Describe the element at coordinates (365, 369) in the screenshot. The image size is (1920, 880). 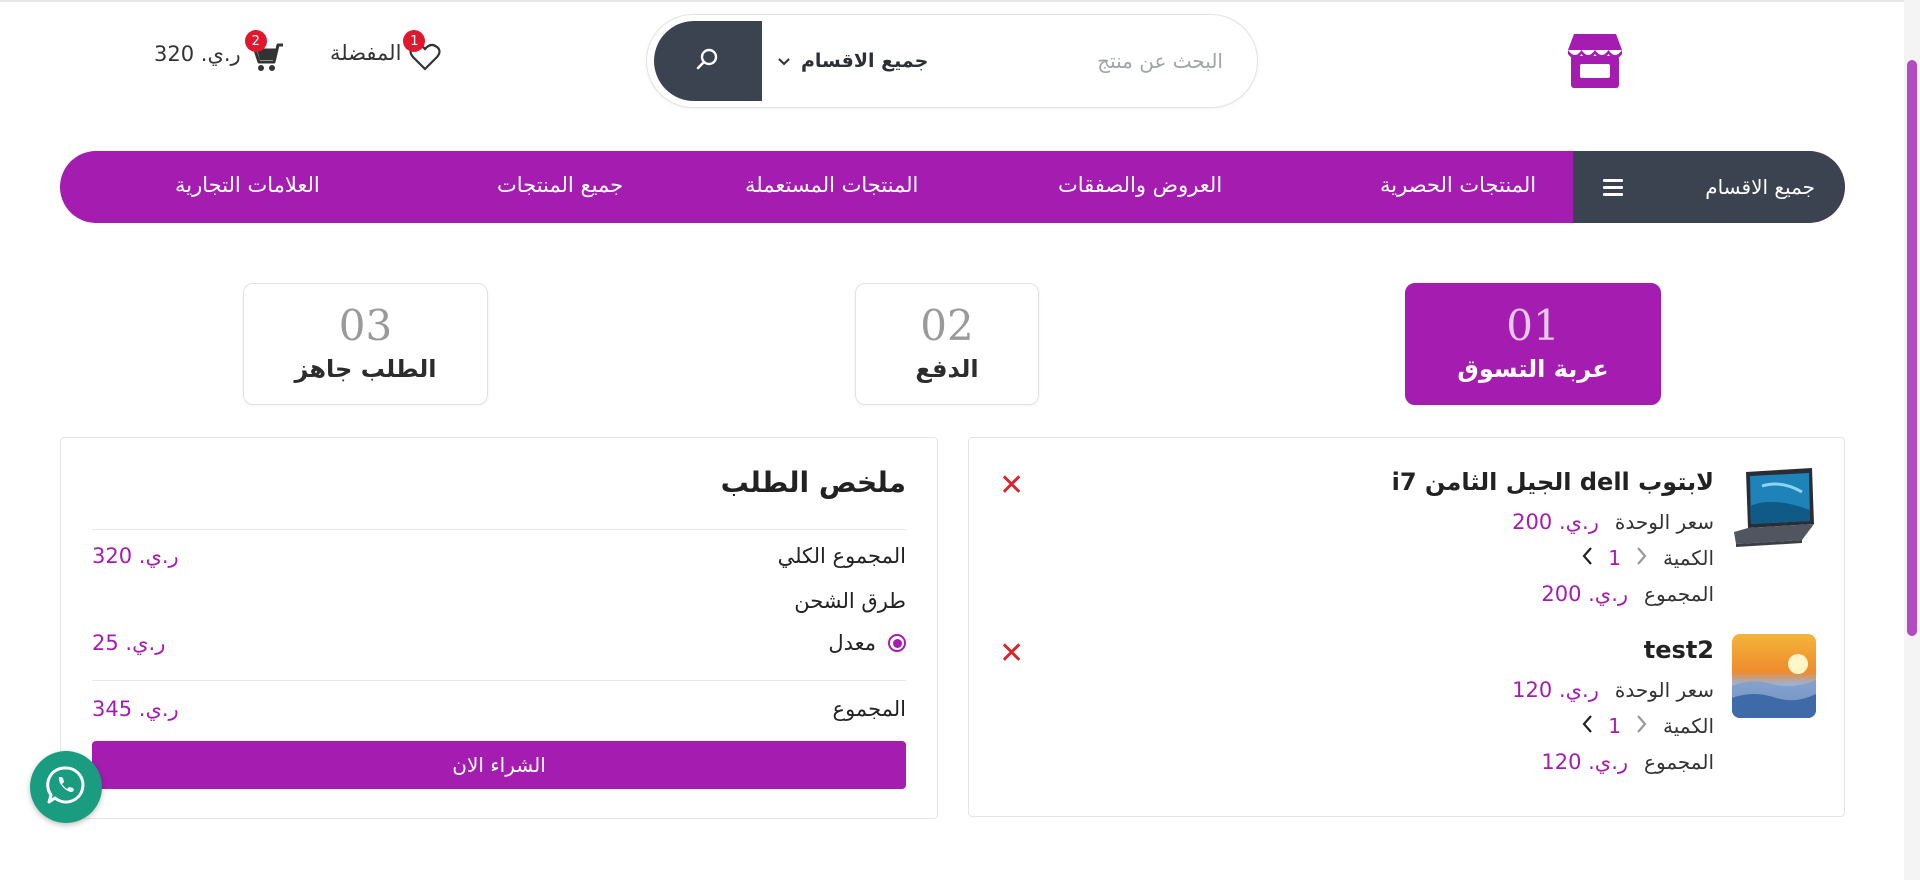
I see `step-title: الطلب جاهز` at that location.